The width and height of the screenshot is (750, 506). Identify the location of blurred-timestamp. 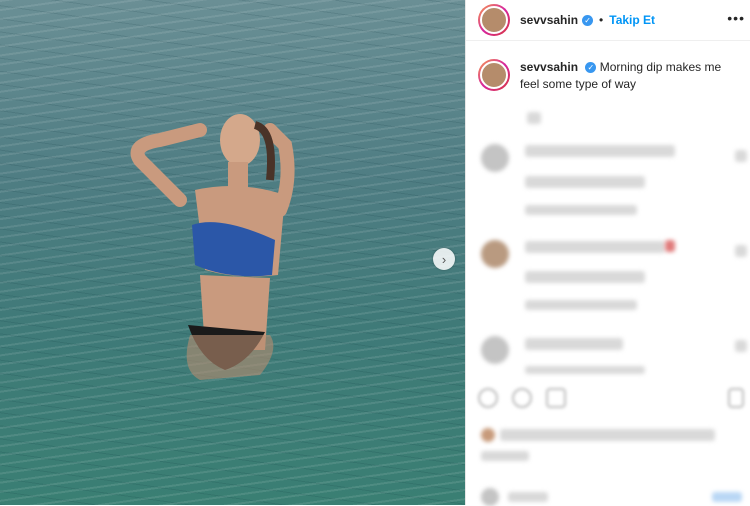
(534, 118).